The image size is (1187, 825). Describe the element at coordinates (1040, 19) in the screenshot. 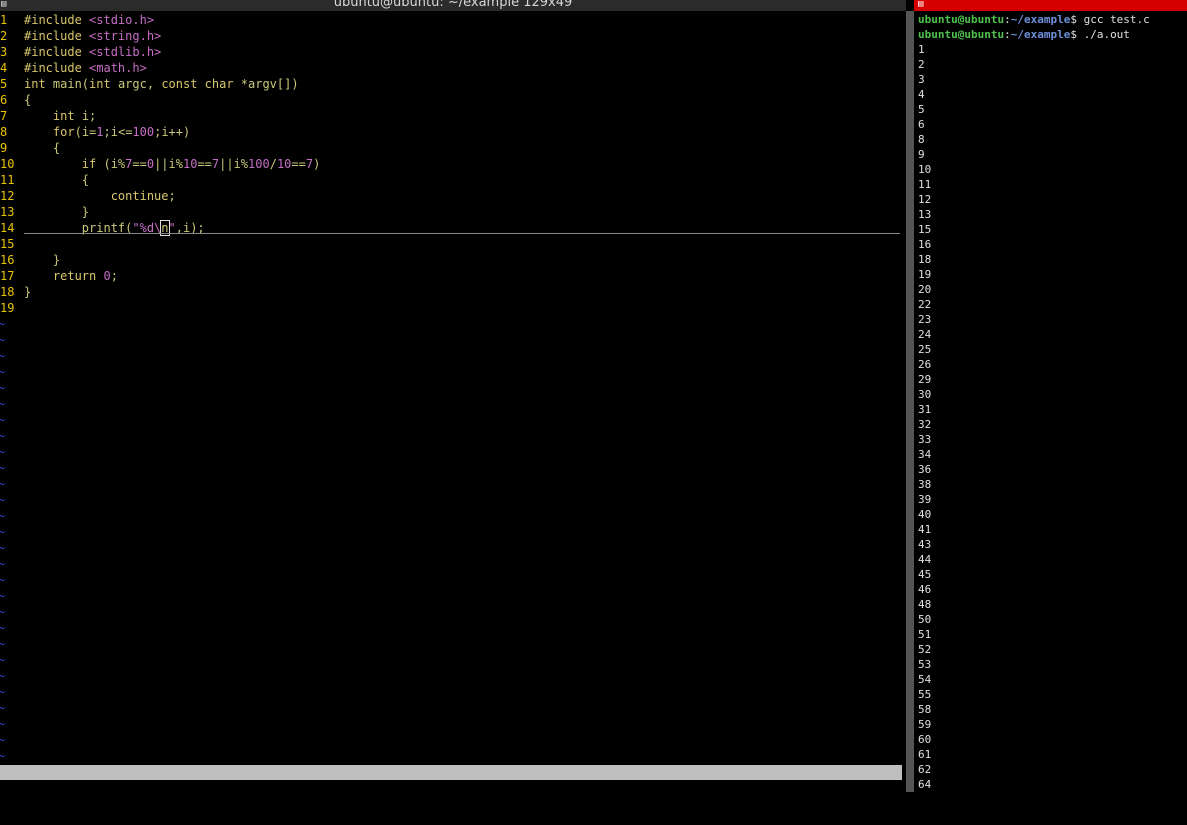

I see `prompt-path: ~/example` at that location.